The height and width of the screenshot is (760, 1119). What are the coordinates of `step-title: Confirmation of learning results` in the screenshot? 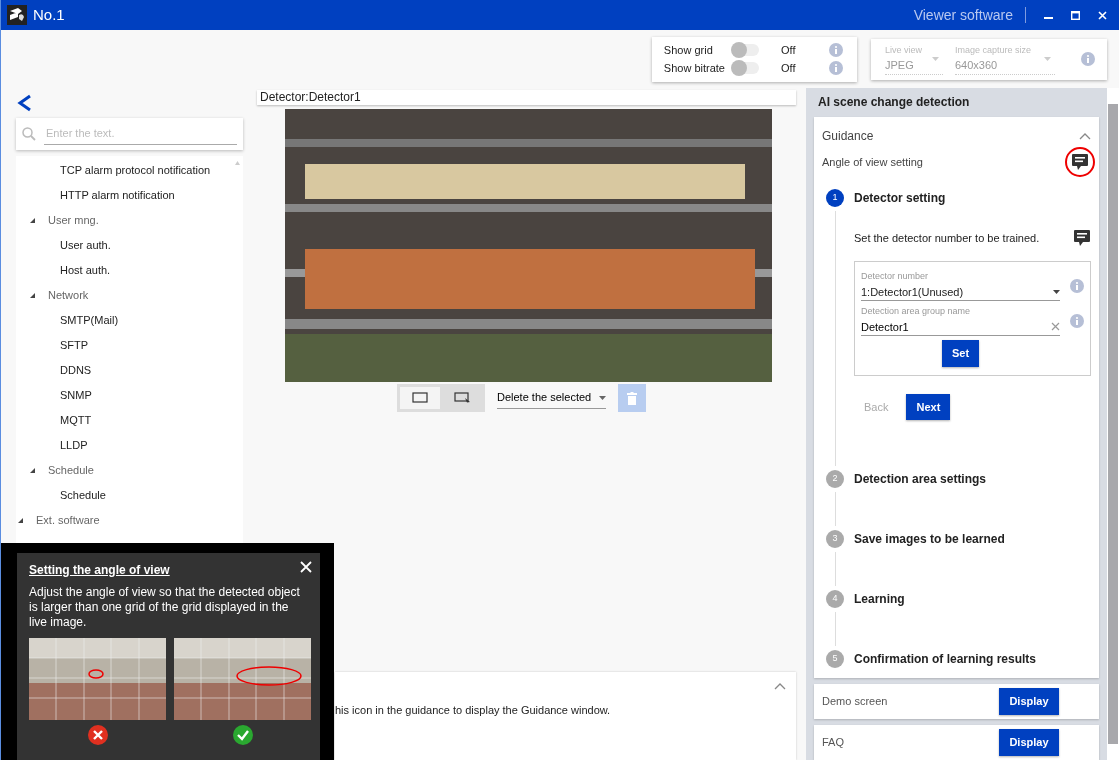 It's located at (945, 659).